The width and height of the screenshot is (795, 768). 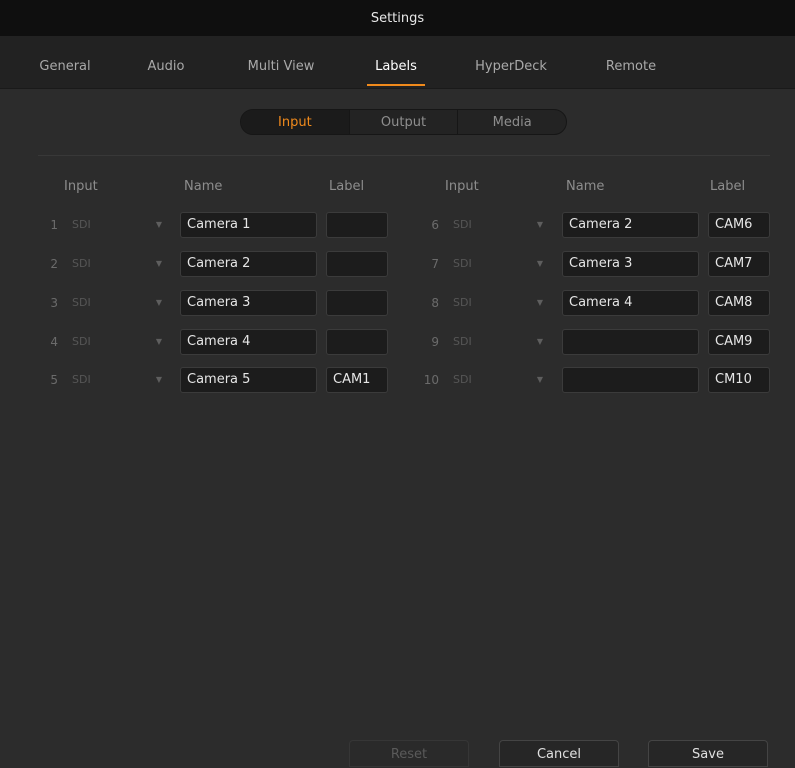 I want to click on row-number: 5, so click(x=54, y=380).